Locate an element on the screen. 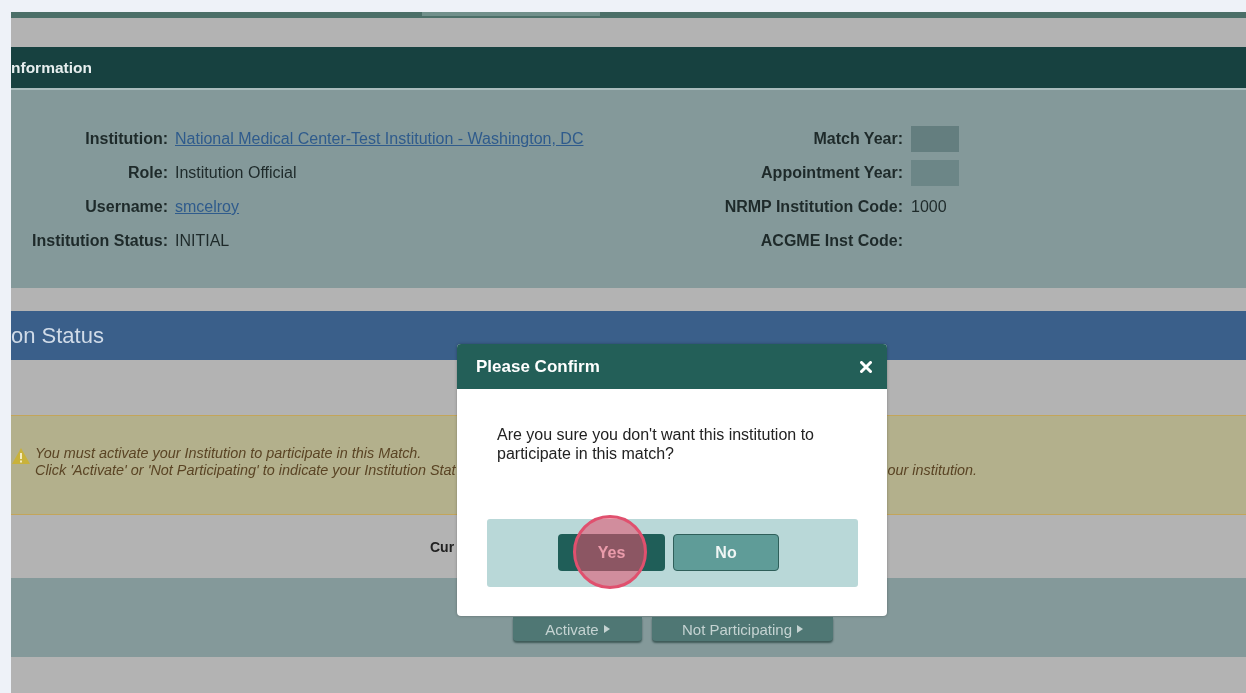 Image resolution: width=1246 pixels, height=693 pixels. section-title: nformation is located at coordinates (51, 67).